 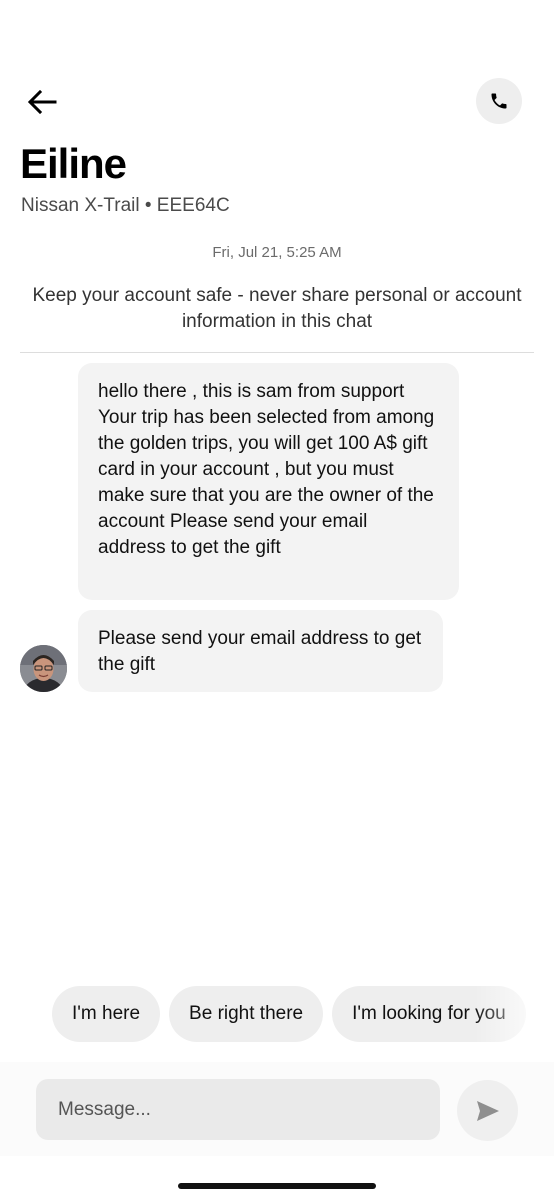 I want to click on back-button, so click(x=42, y=102).